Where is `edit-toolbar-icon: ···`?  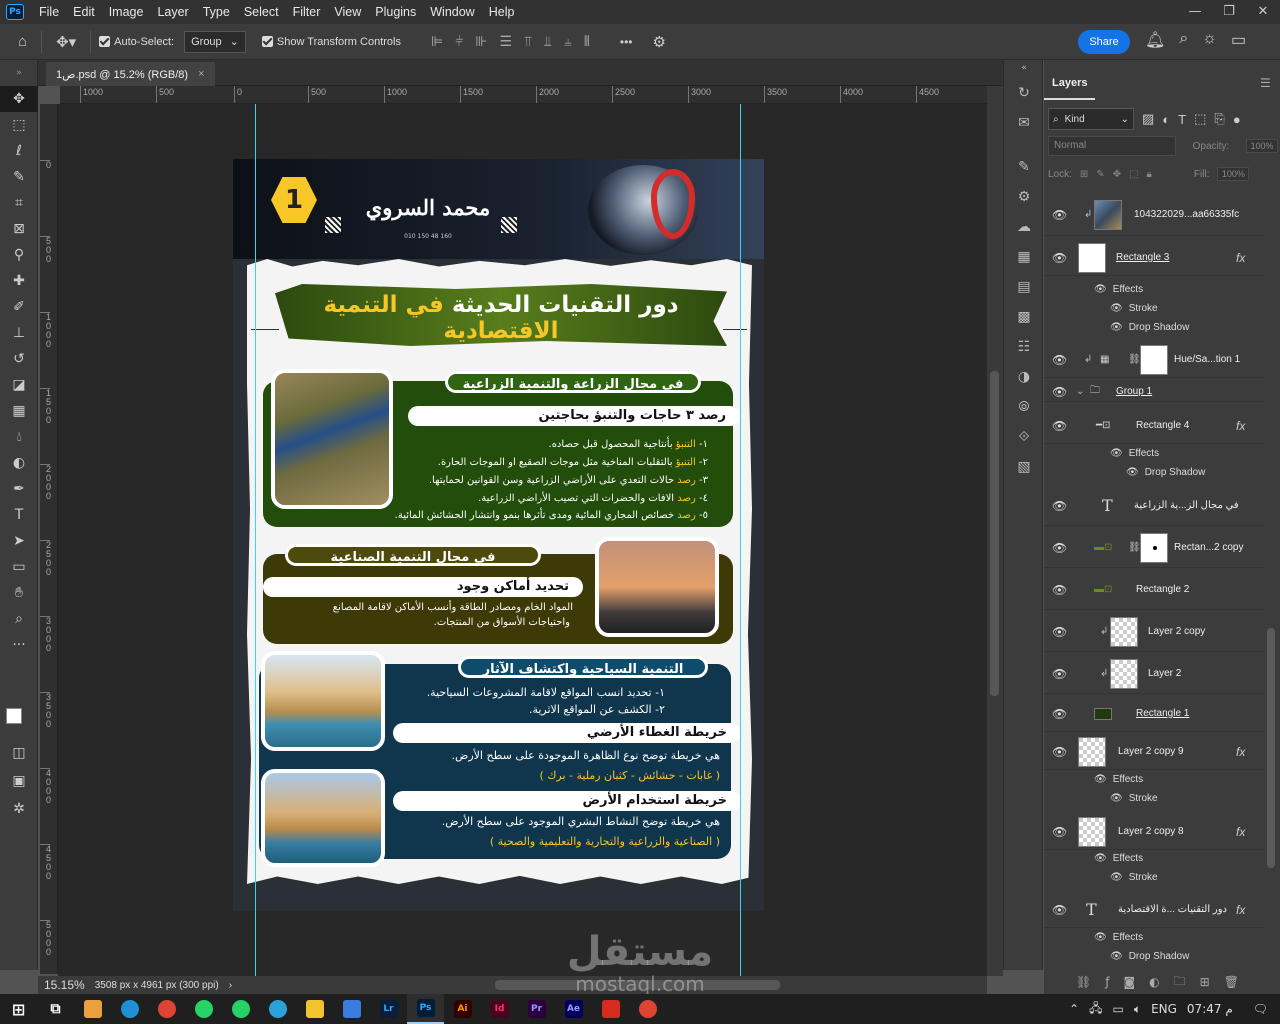 edit-toolbar-icon: ··· is located at coordinates (19, 645).